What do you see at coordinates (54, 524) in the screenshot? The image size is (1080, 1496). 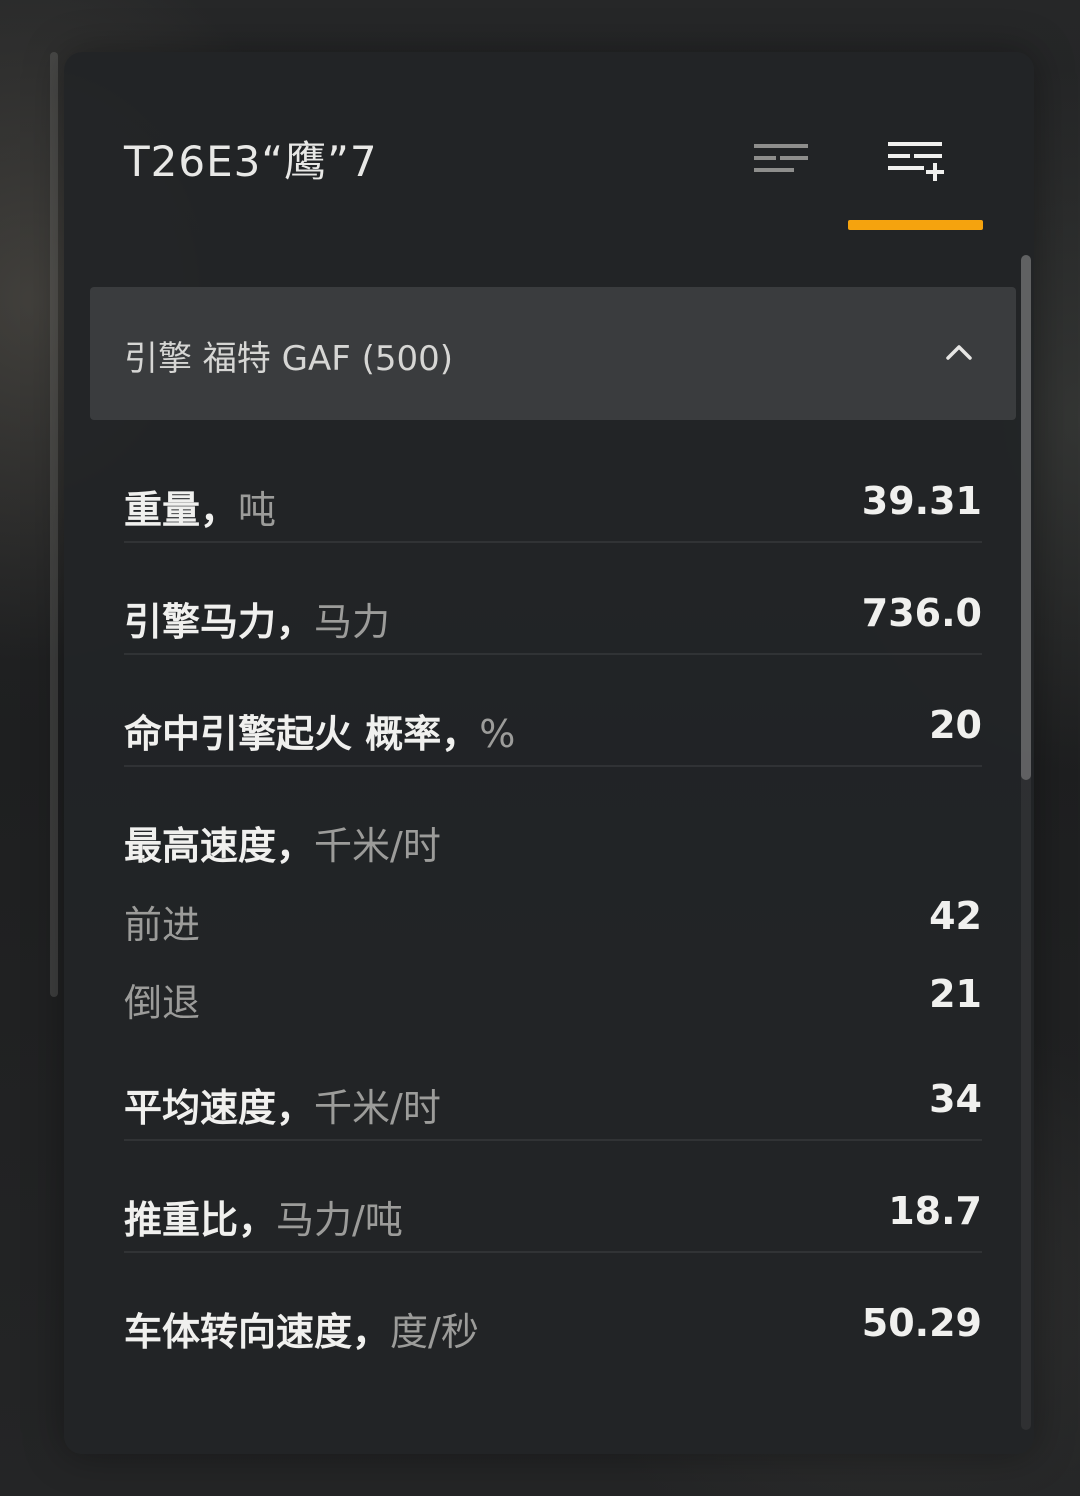 I see `background-panel-edge` at bounding box center [54, 524].